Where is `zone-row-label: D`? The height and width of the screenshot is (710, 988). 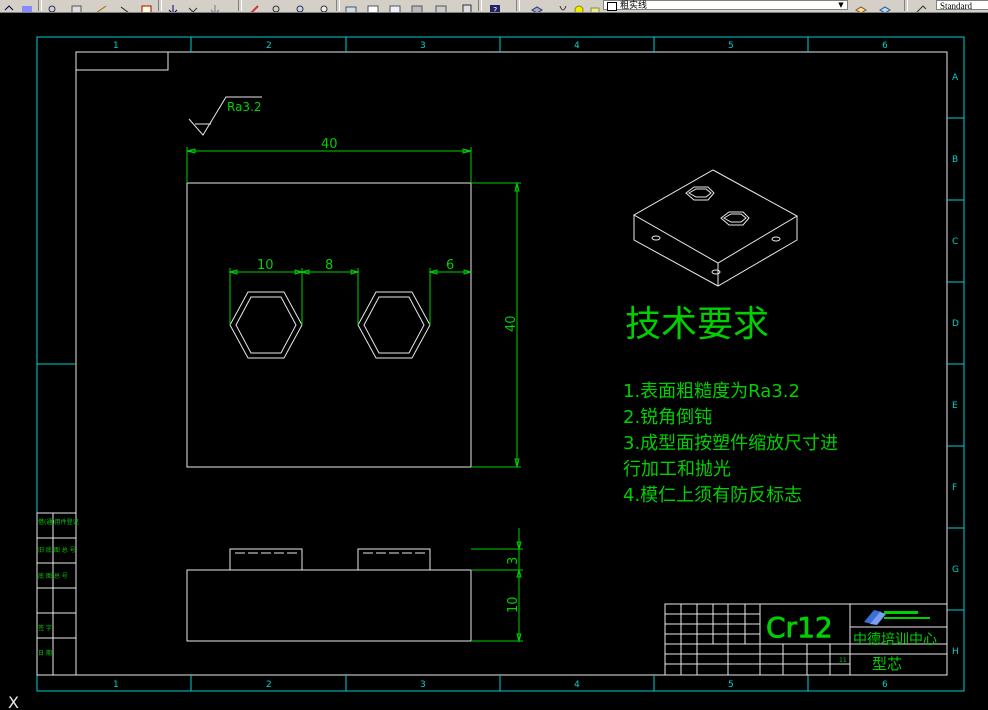 zone-row-label: D is located at coordinates (955, 324).